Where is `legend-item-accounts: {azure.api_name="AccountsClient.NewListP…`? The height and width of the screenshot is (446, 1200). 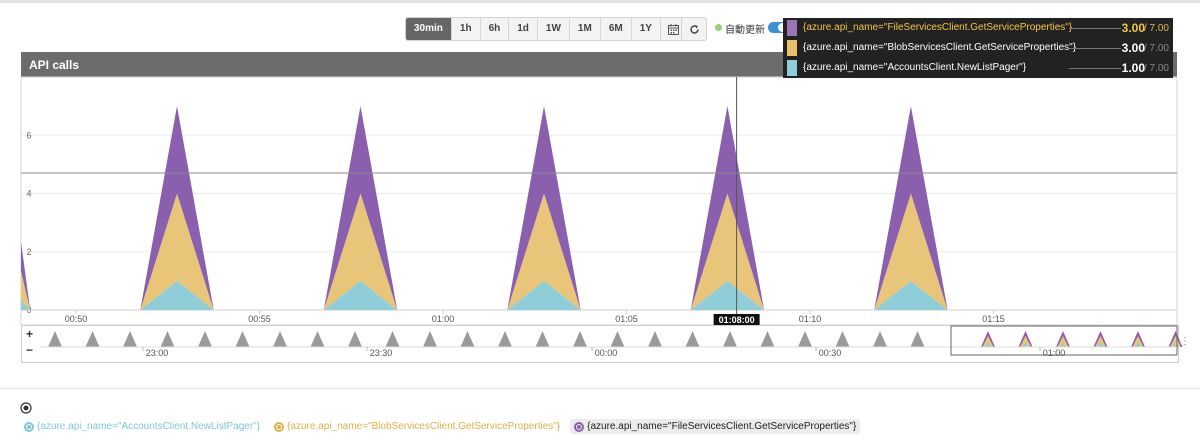 legend-item-accounts: {azure.api_name="AccountsClient.NewListP… is located at coordinates (142, 426).